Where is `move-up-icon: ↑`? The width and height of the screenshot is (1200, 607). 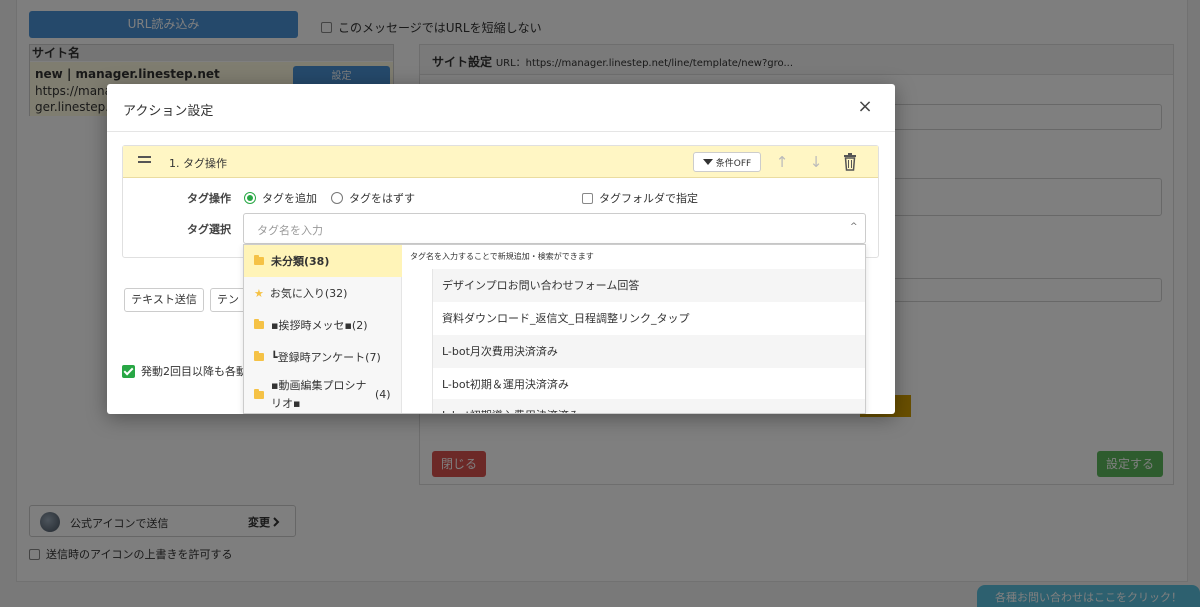 move-up-icon: ↑ is located at coordinates (782, 162).